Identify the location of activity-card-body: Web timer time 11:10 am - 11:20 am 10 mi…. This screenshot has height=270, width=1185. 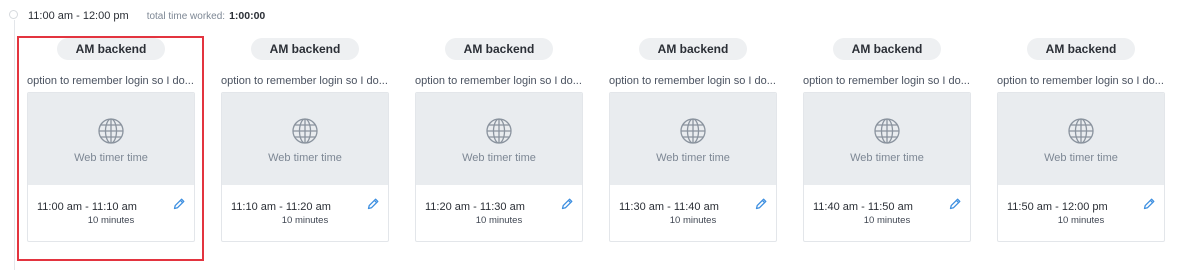
(305, 167).